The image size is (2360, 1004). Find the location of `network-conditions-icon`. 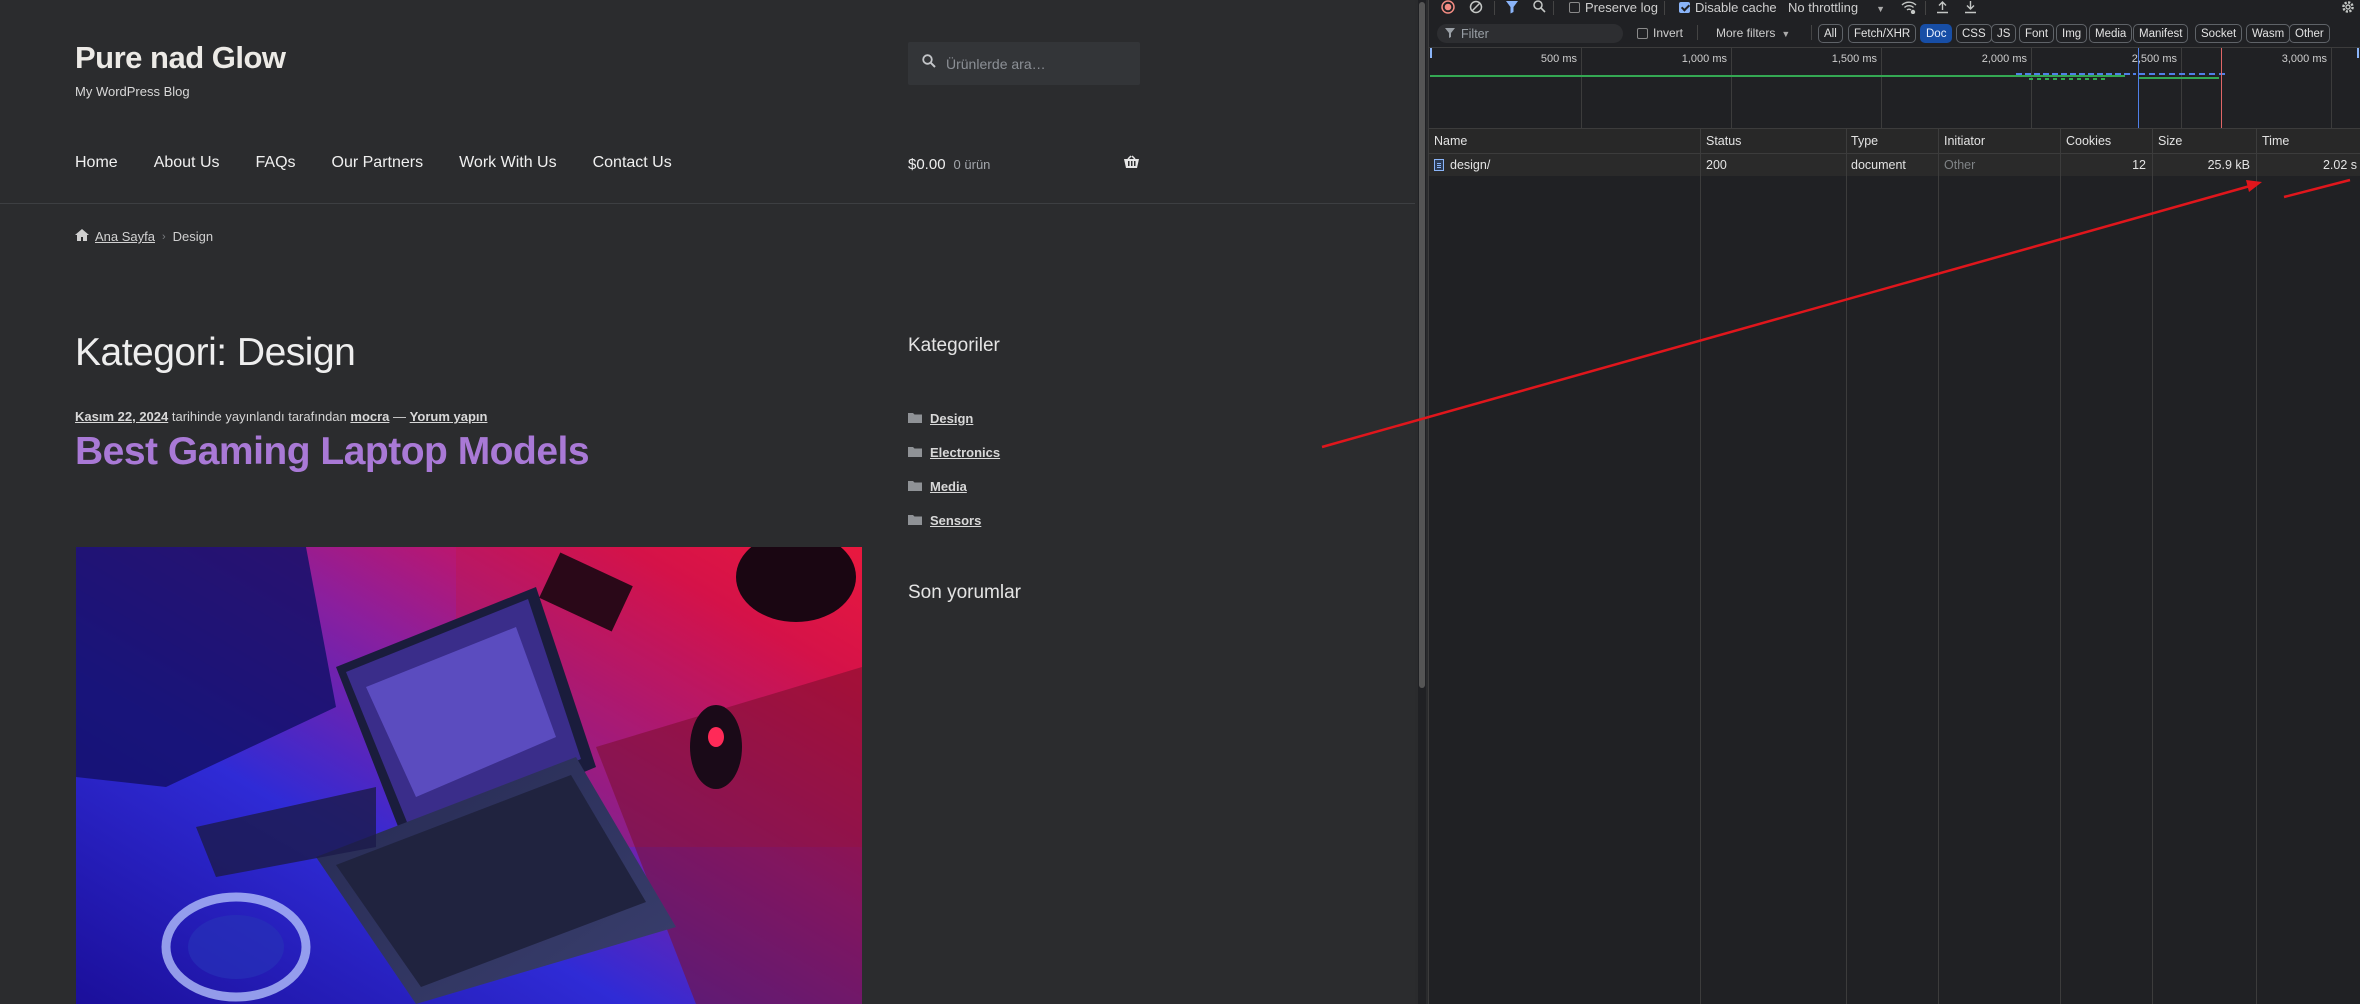

network-conditions-icon is located at coordinates (1909, 8).